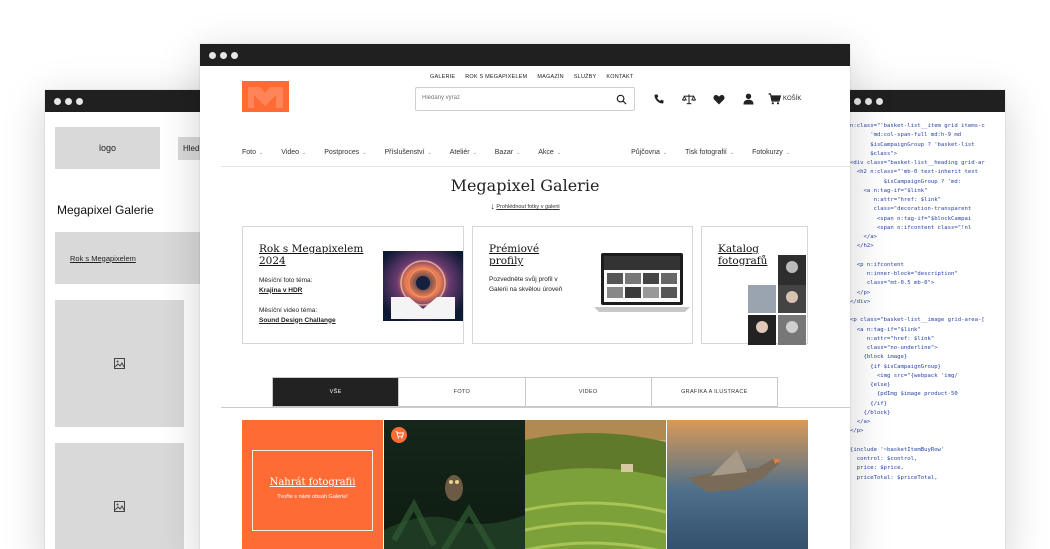 Image resolution: width=1050 pixels, height=549 pixels. What do you see at coordinates (550, 77) in the screenshot?
I see `topnav-link: MAGAZÍN` at bounding box center [550, 77].